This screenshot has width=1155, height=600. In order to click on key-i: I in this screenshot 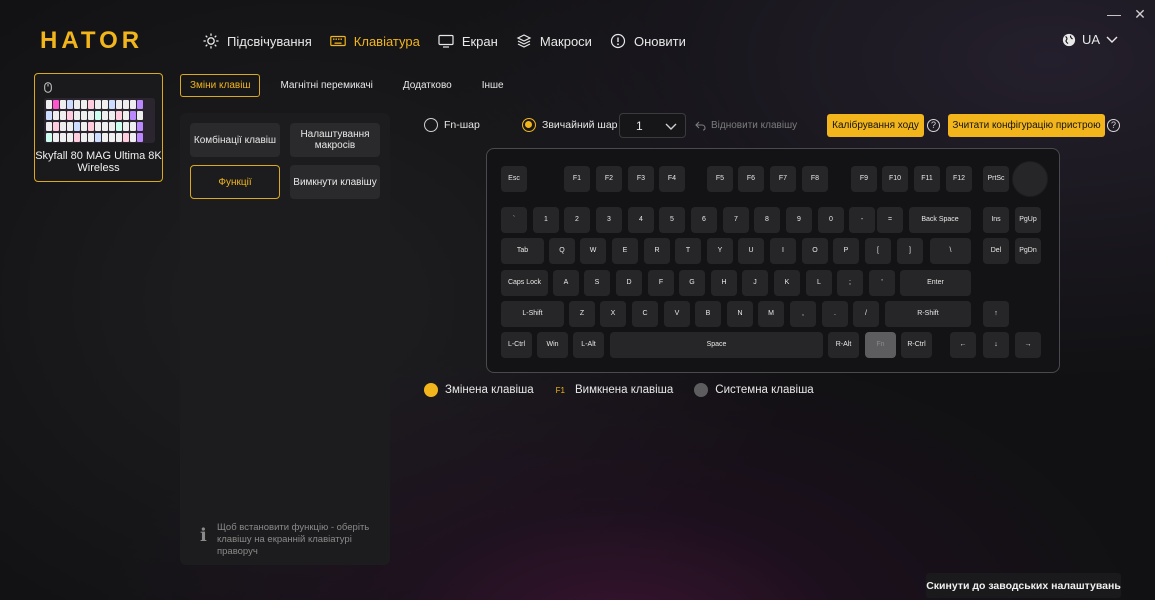, I will do `click(783, 251)`.